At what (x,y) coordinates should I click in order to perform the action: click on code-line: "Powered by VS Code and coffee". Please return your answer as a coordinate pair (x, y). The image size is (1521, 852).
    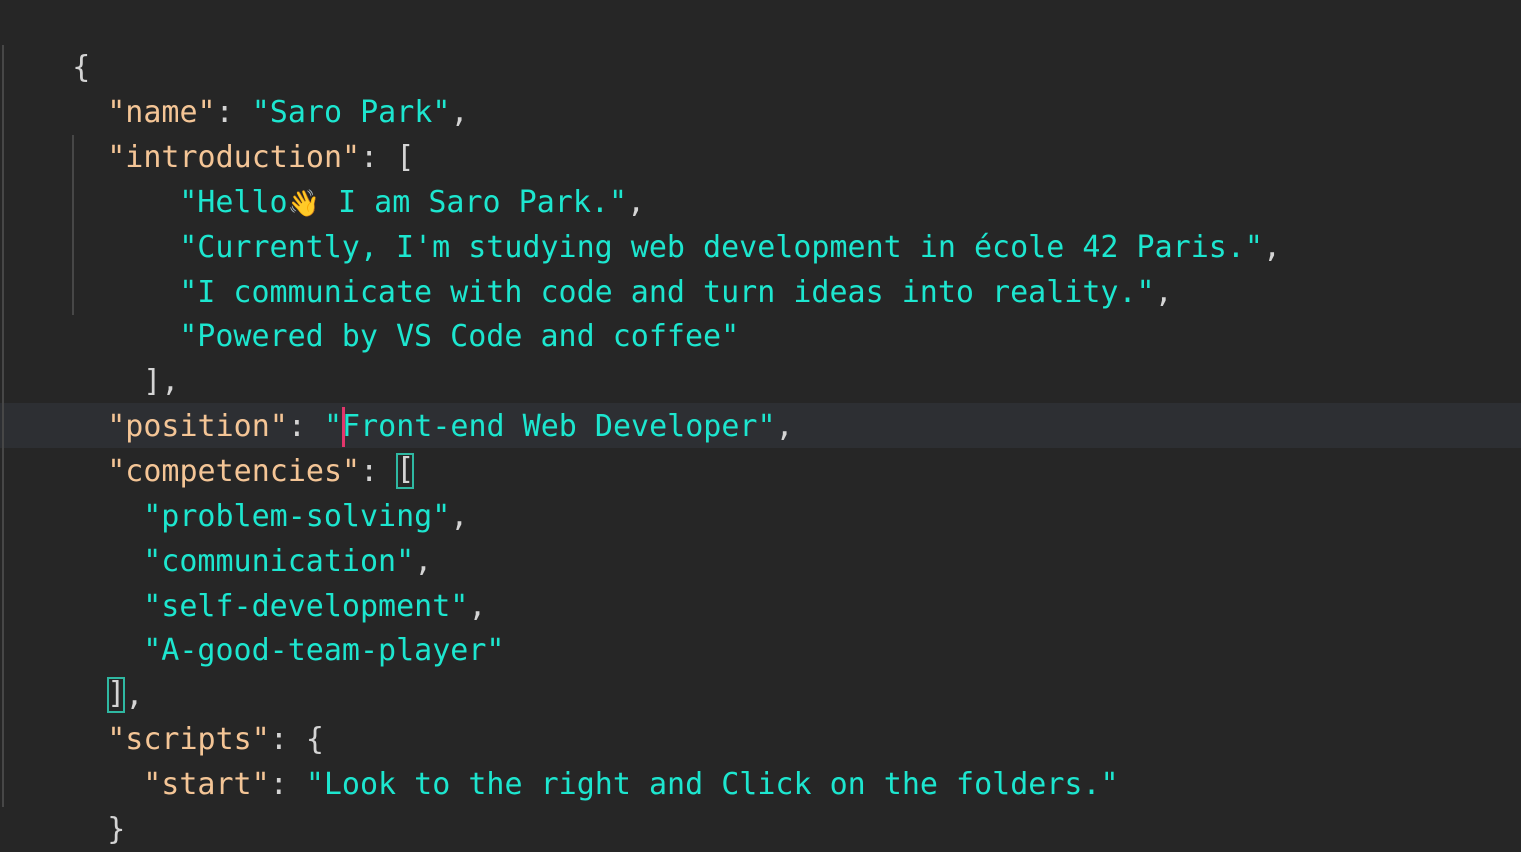
    Looking at the image, I should click on (423, 311).